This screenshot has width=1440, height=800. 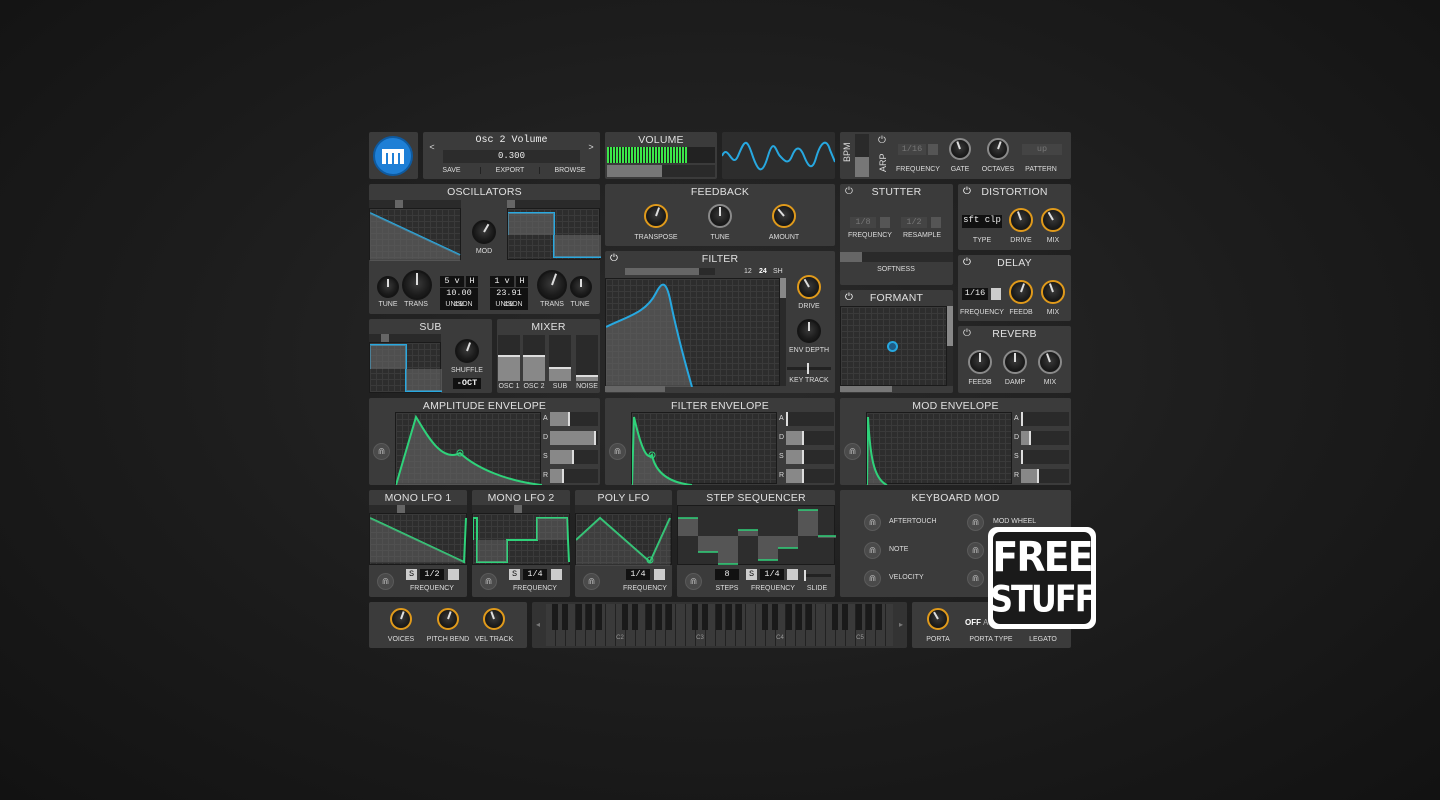 What do you see at coordinates (467, 351) in the screenshot?
I see `sub-shuffle-knob` at bounding box center [467, 351].